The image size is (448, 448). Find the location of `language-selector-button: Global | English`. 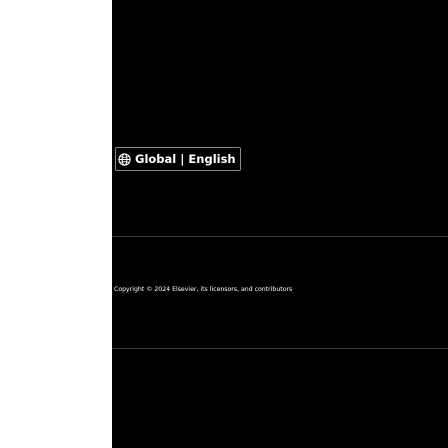

language-selector-button: Global | English is located at coordinates (178, 159).